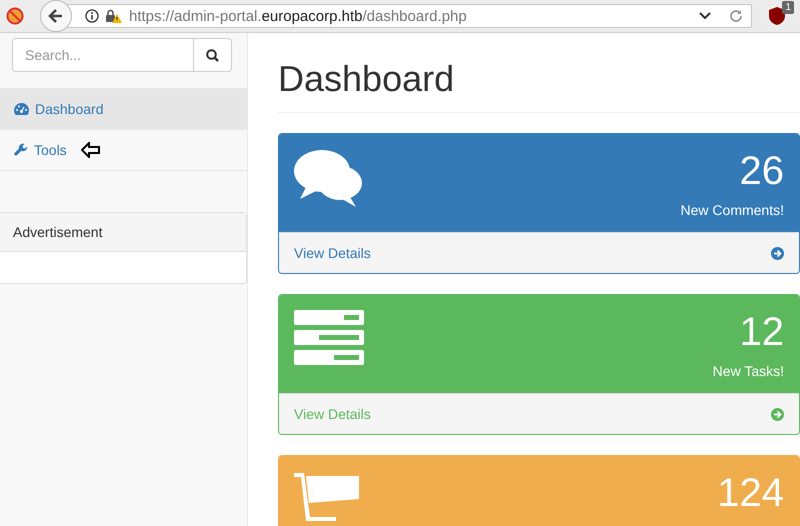 This screenshot has height=526, width=800. Describe the element at coordinates (539, 85) in the screenshot. I see `page-title: Dashboard` at that location.